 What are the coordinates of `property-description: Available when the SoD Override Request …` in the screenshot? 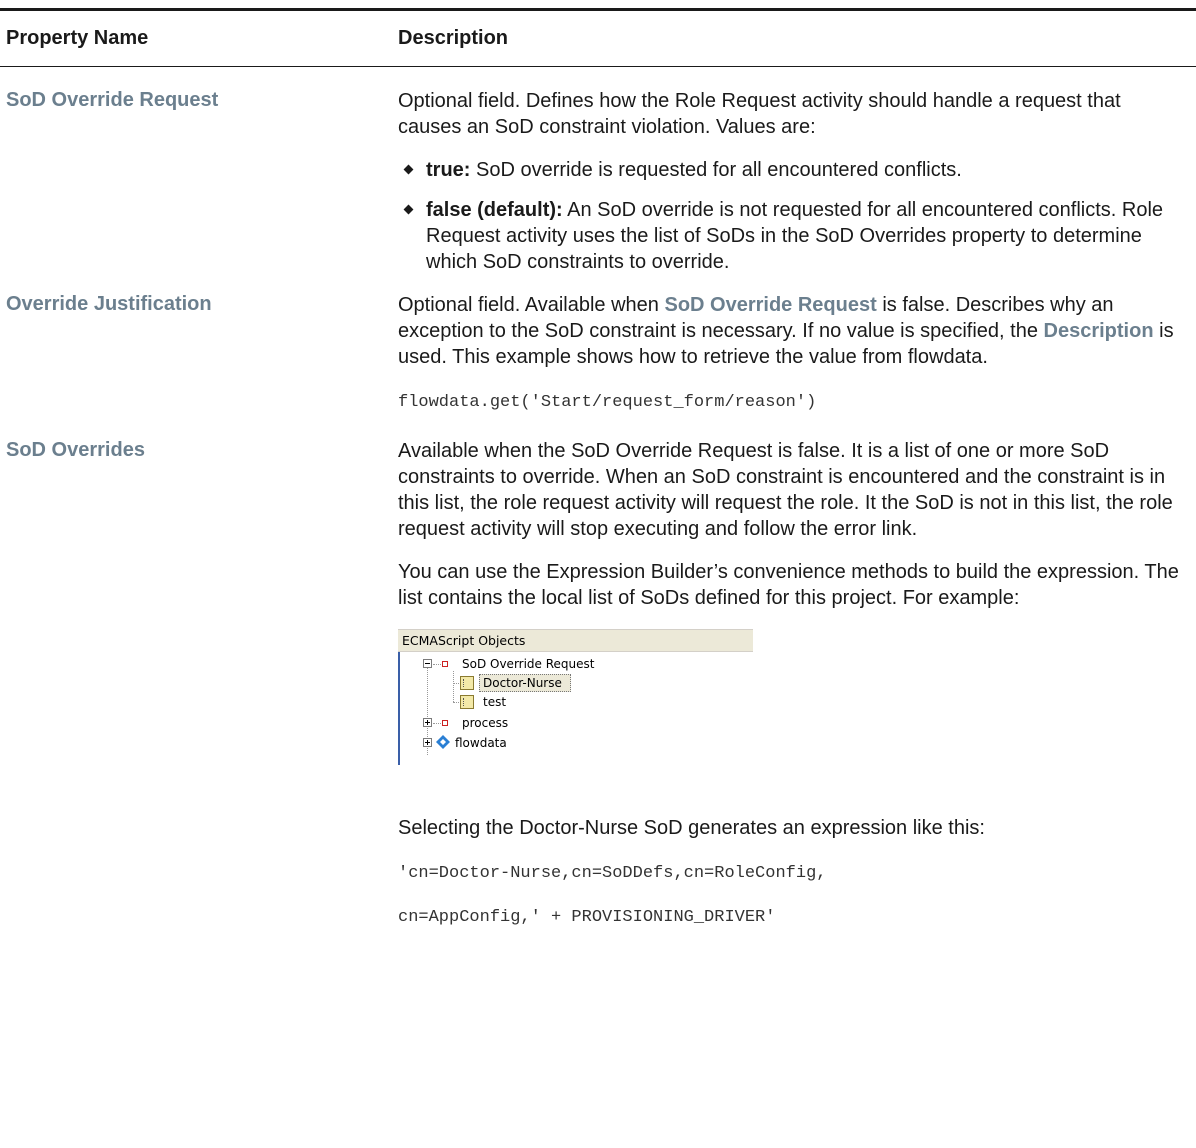 It's located at (785, 490).